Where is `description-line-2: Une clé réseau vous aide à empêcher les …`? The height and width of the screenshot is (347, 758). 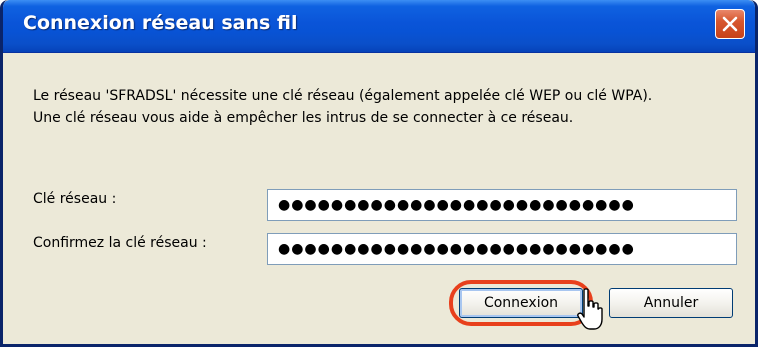 description-line-2: Une clé réseau vous aide à empêcher les … is located at coordinates (303, 118).